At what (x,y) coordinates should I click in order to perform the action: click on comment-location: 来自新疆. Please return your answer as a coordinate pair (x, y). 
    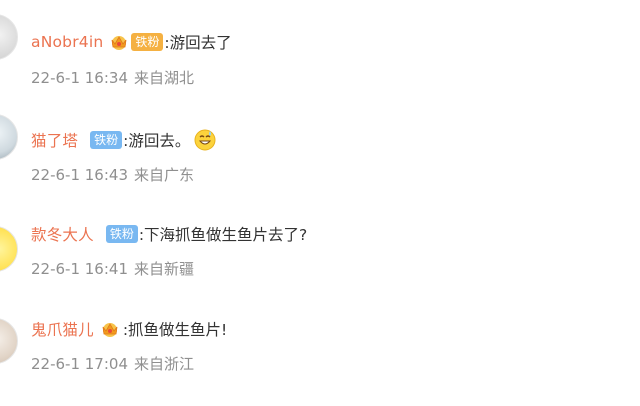
    Looking at the image, I should click on (164, 269).